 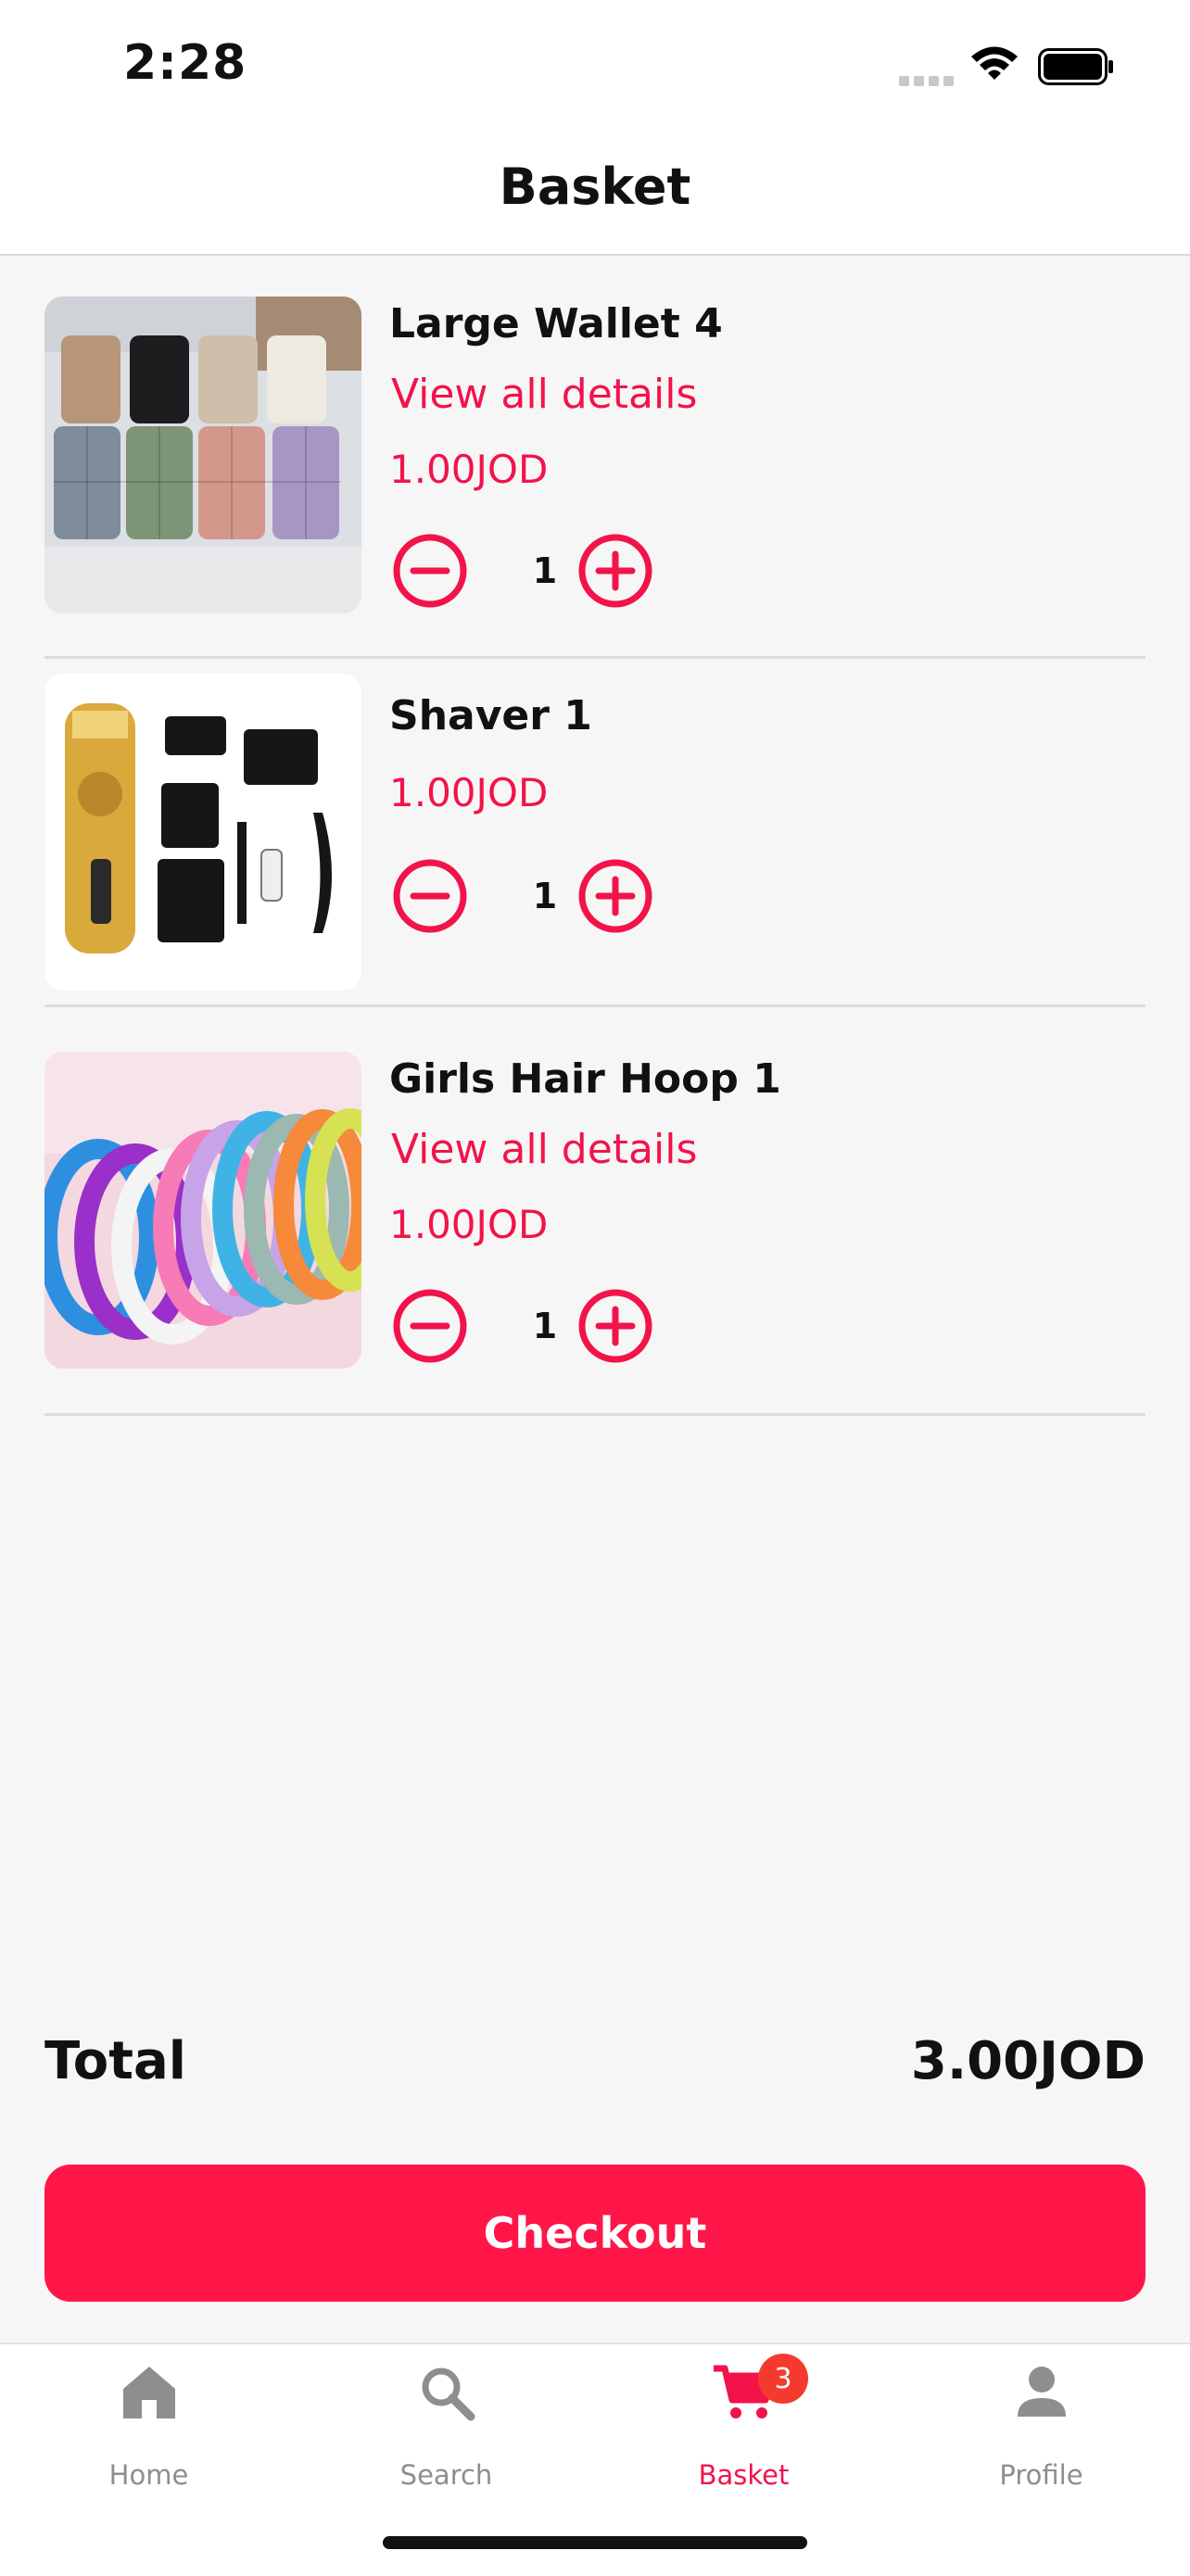 I want to click on total-label: Total, so click(x=115, y=2061).